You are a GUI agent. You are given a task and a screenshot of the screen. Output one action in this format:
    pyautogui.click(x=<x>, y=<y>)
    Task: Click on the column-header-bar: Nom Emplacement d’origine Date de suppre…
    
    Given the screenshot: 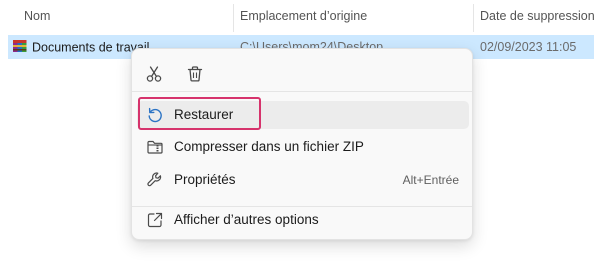 What is the action you would take?
    pyautogui.click(x=297, y=16)
    